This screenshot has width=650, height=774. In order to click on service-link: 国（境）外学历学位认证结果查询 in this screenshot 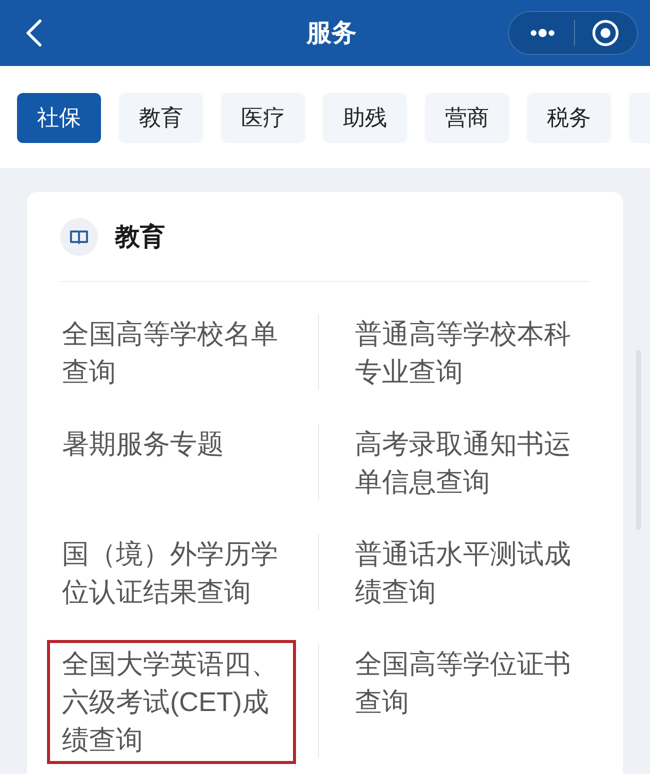, I will do `click(171, 573)`.